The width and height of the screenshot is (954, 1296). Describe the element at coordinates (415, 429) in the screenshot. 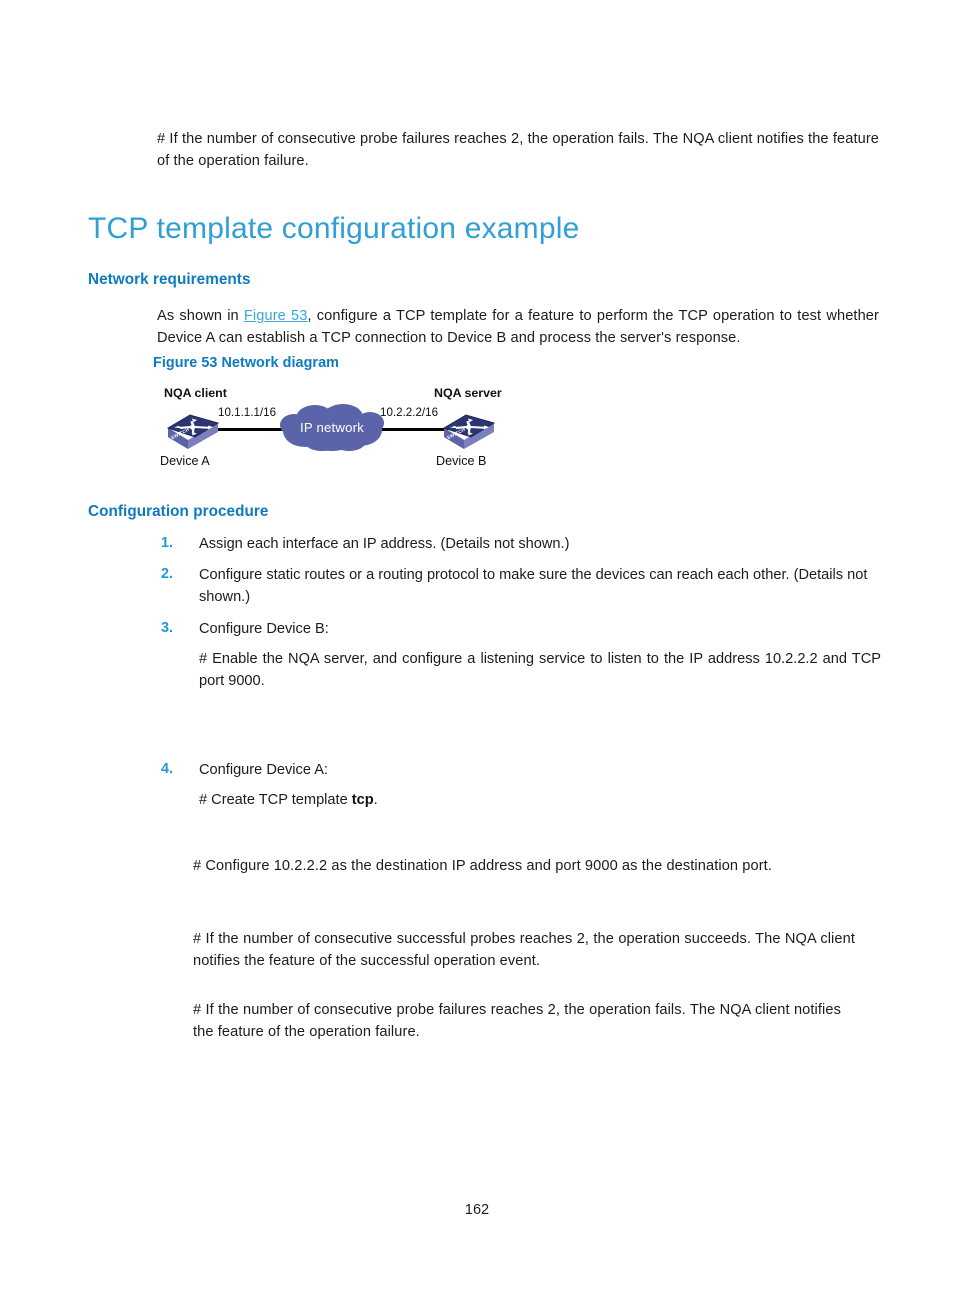

I see `diagram-link-right` at that location.